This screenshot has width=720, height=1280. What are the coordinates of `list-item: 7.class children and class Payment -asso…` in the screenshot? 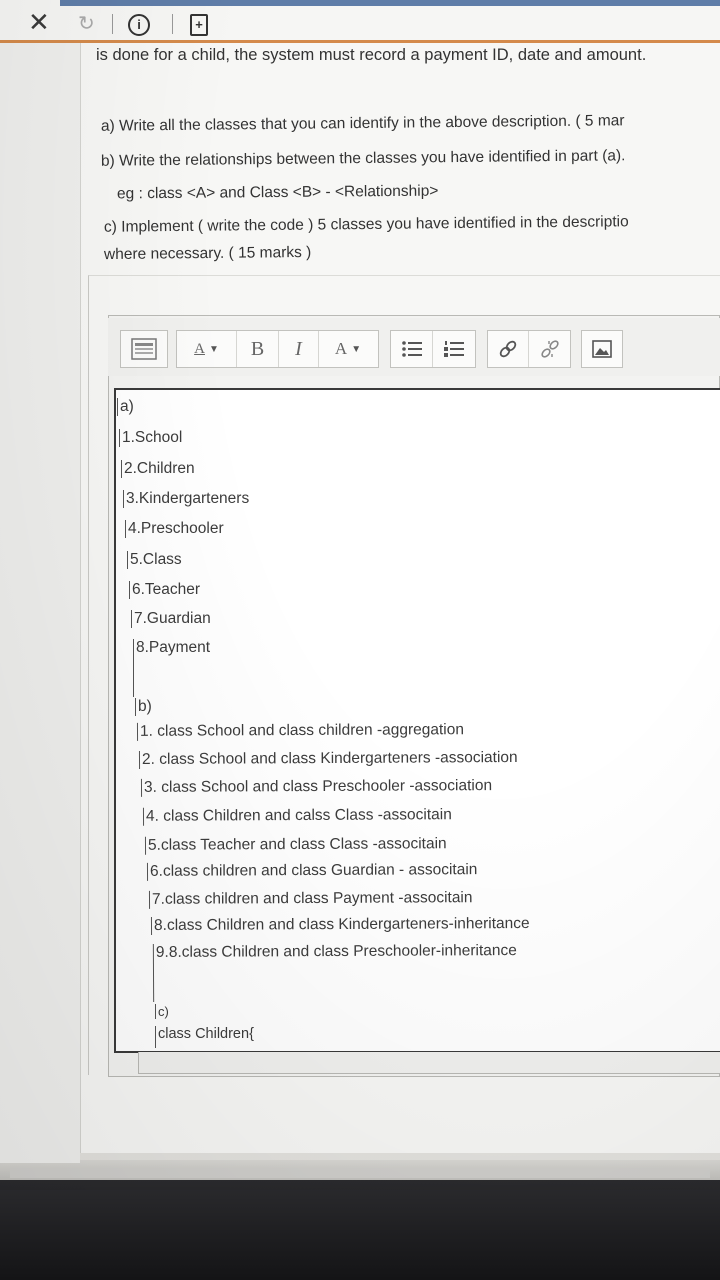 It's located at (310, 899).